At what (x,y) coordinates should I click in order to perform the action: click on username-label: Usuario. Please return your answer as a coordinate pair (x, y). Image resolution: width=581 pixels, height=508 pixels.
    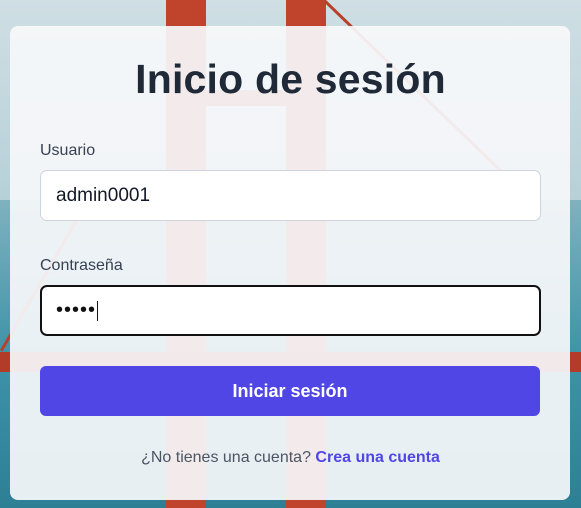
    Looking at the image, I should click on (68, 150).